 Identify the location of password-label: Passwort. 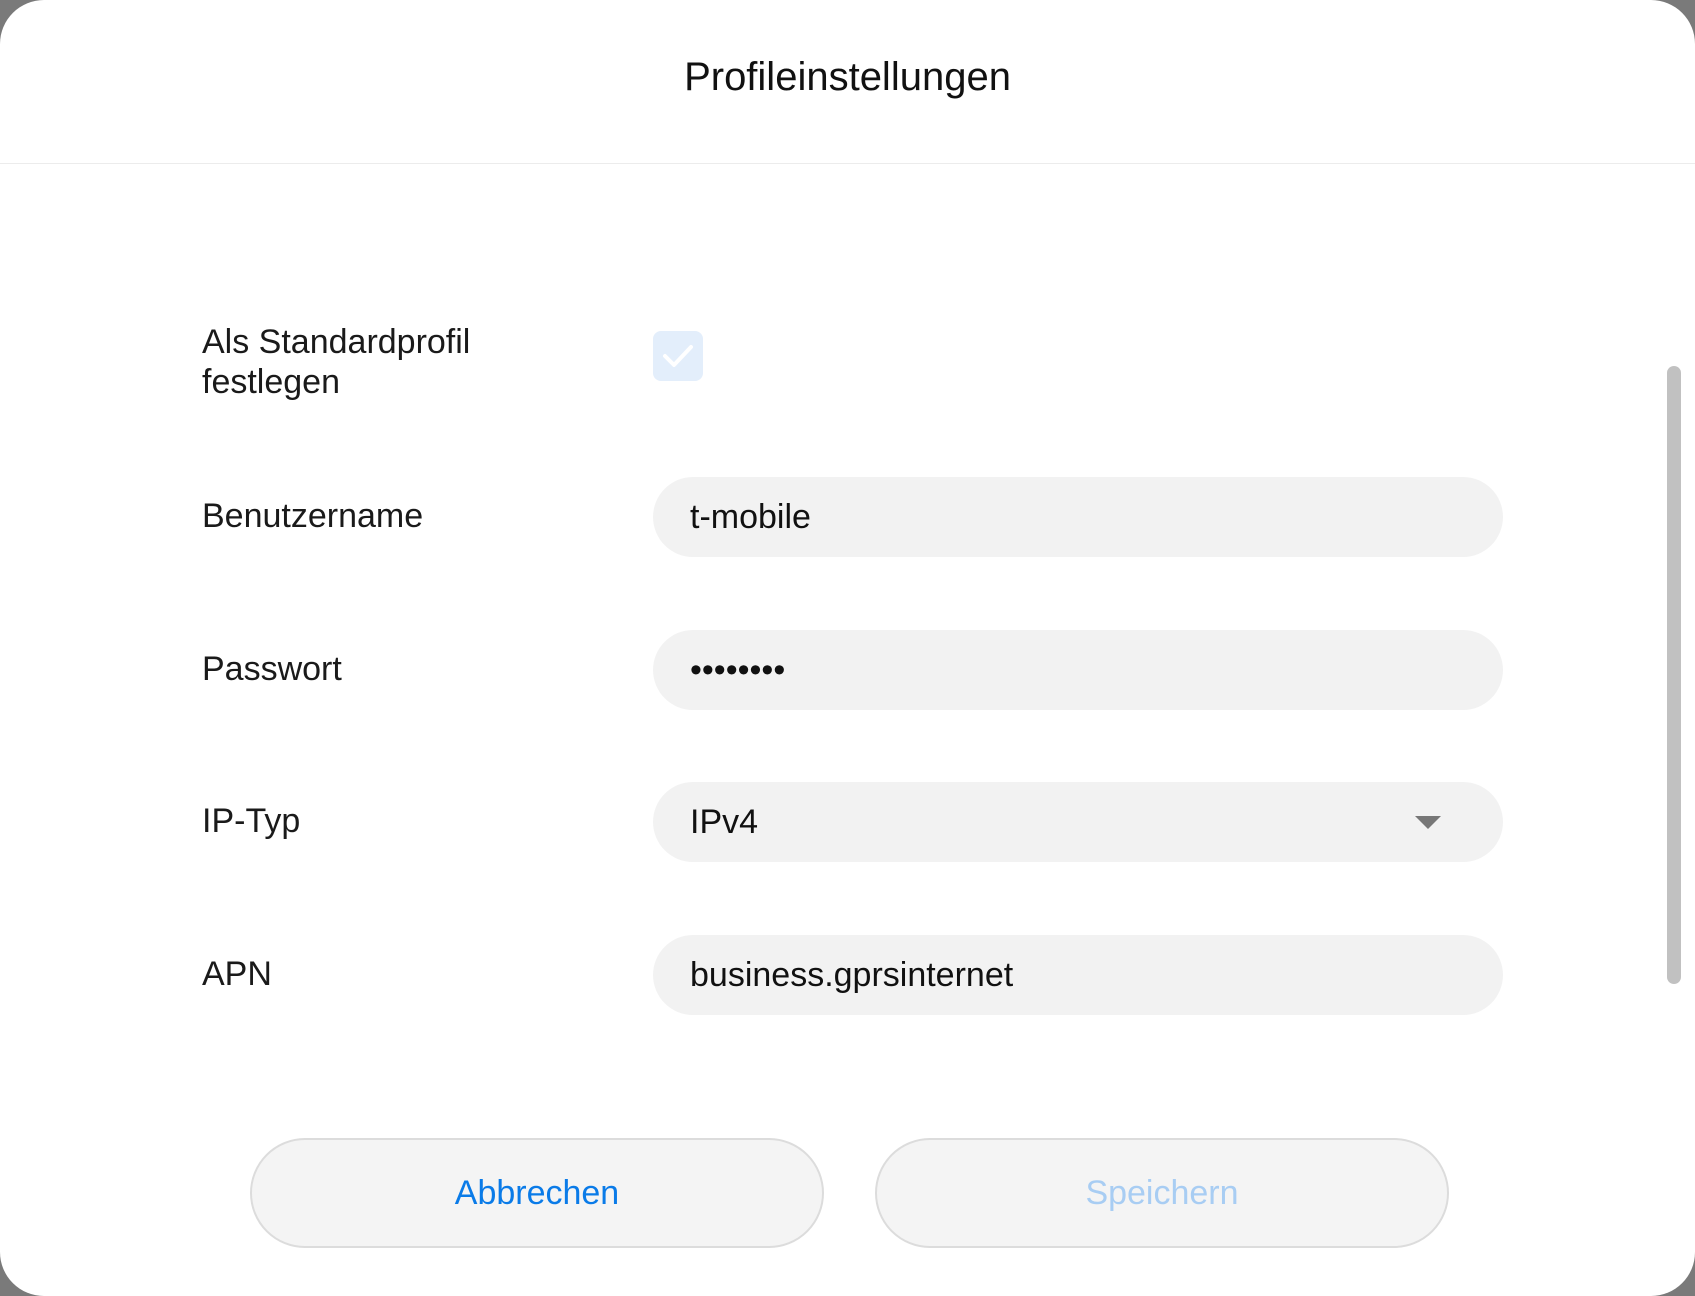
(272, 669).